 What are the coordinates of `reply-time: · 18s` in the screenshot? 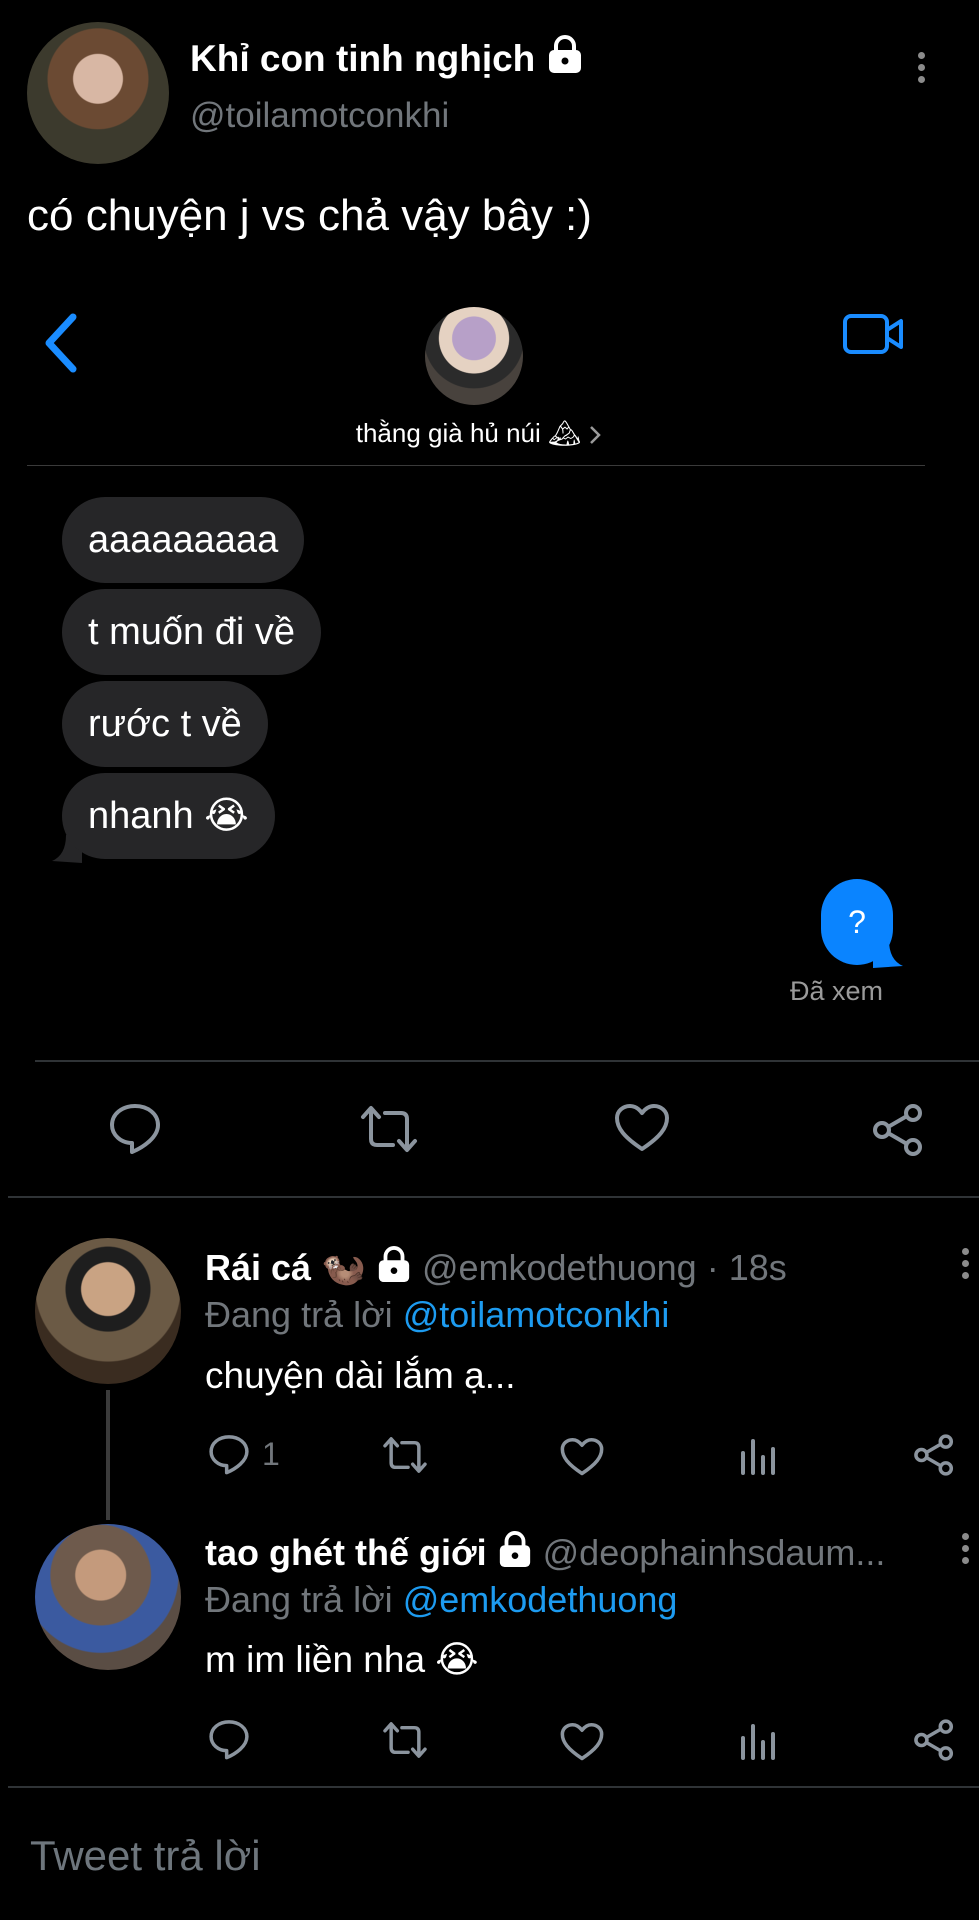 It's located at (746, 1267).